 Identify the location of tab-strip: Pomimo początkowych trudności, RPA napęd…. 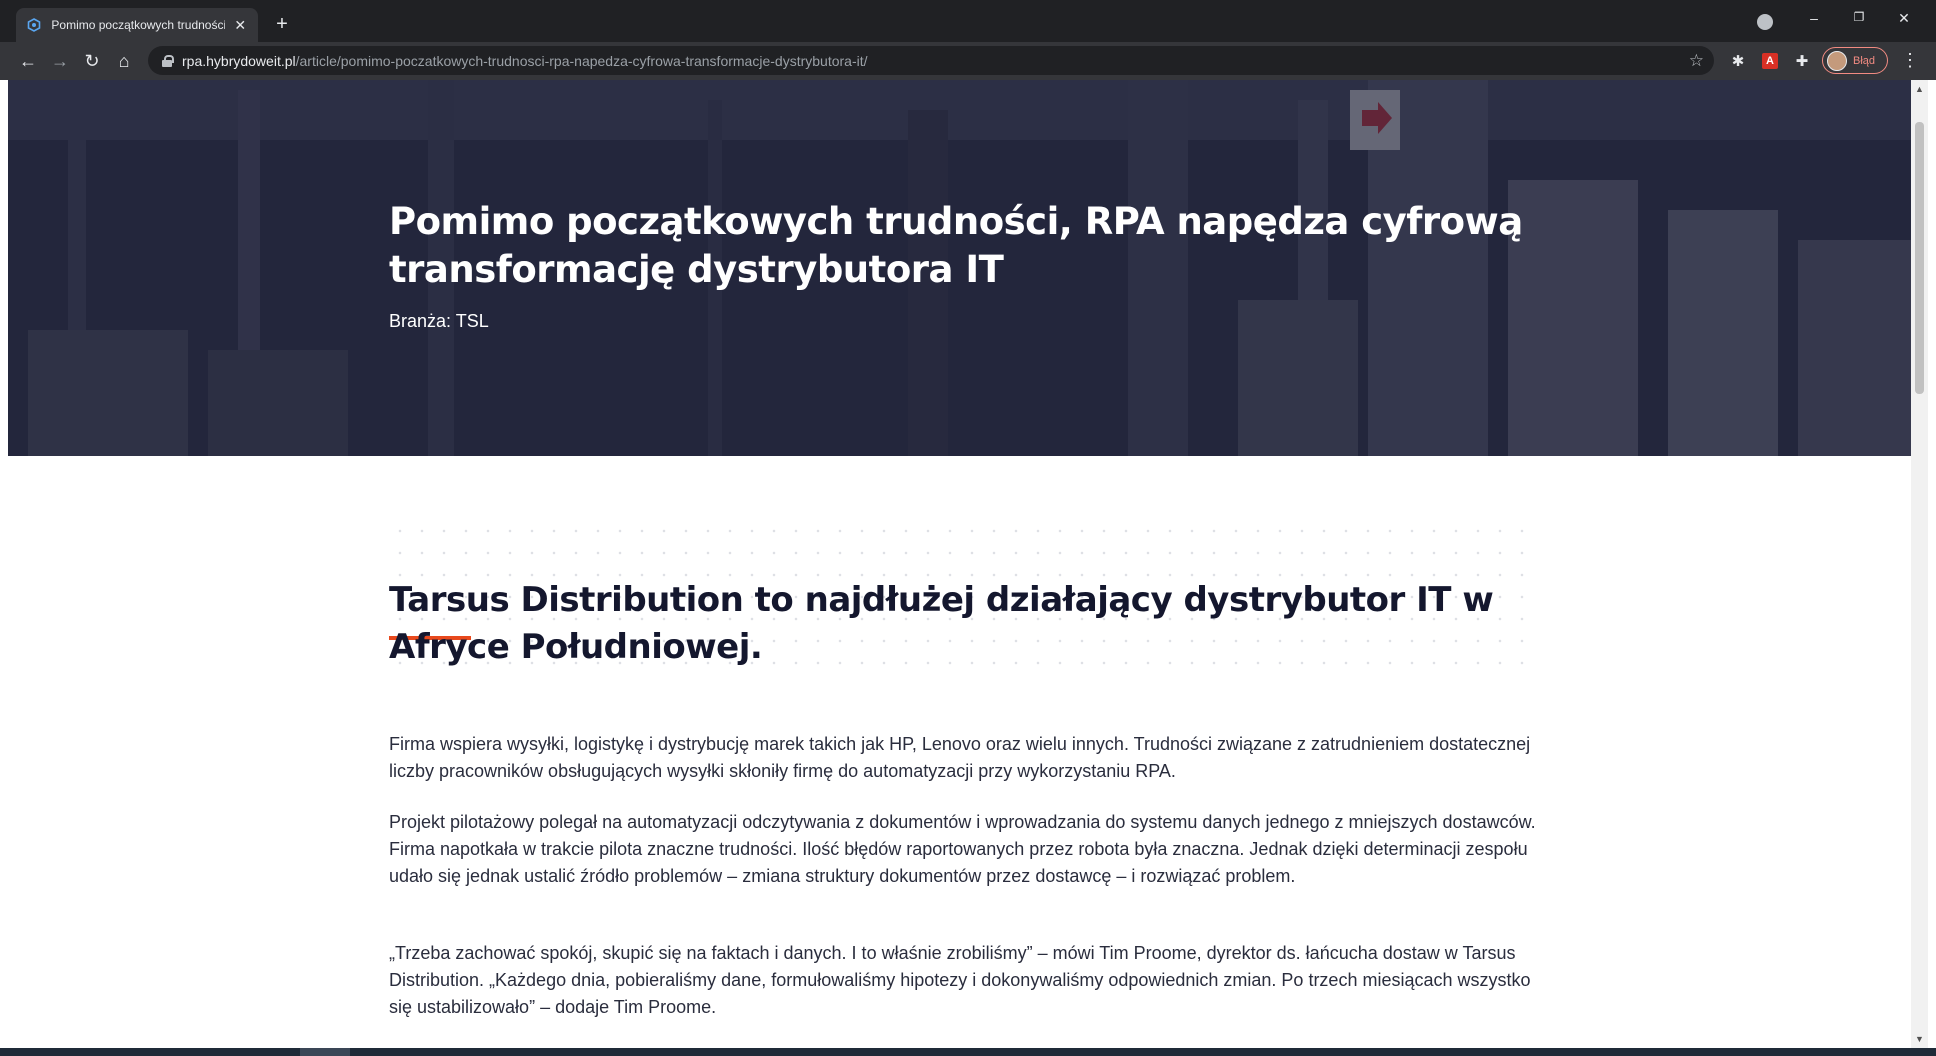
(968, 21).